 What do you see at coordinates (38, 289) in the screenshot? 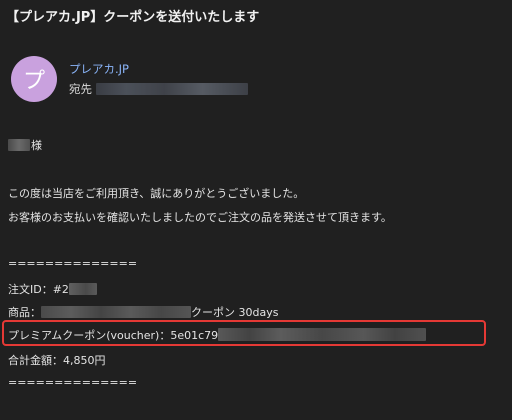
I see `order-id-label: 注文ID：#2` at bounding box center [38, 289].